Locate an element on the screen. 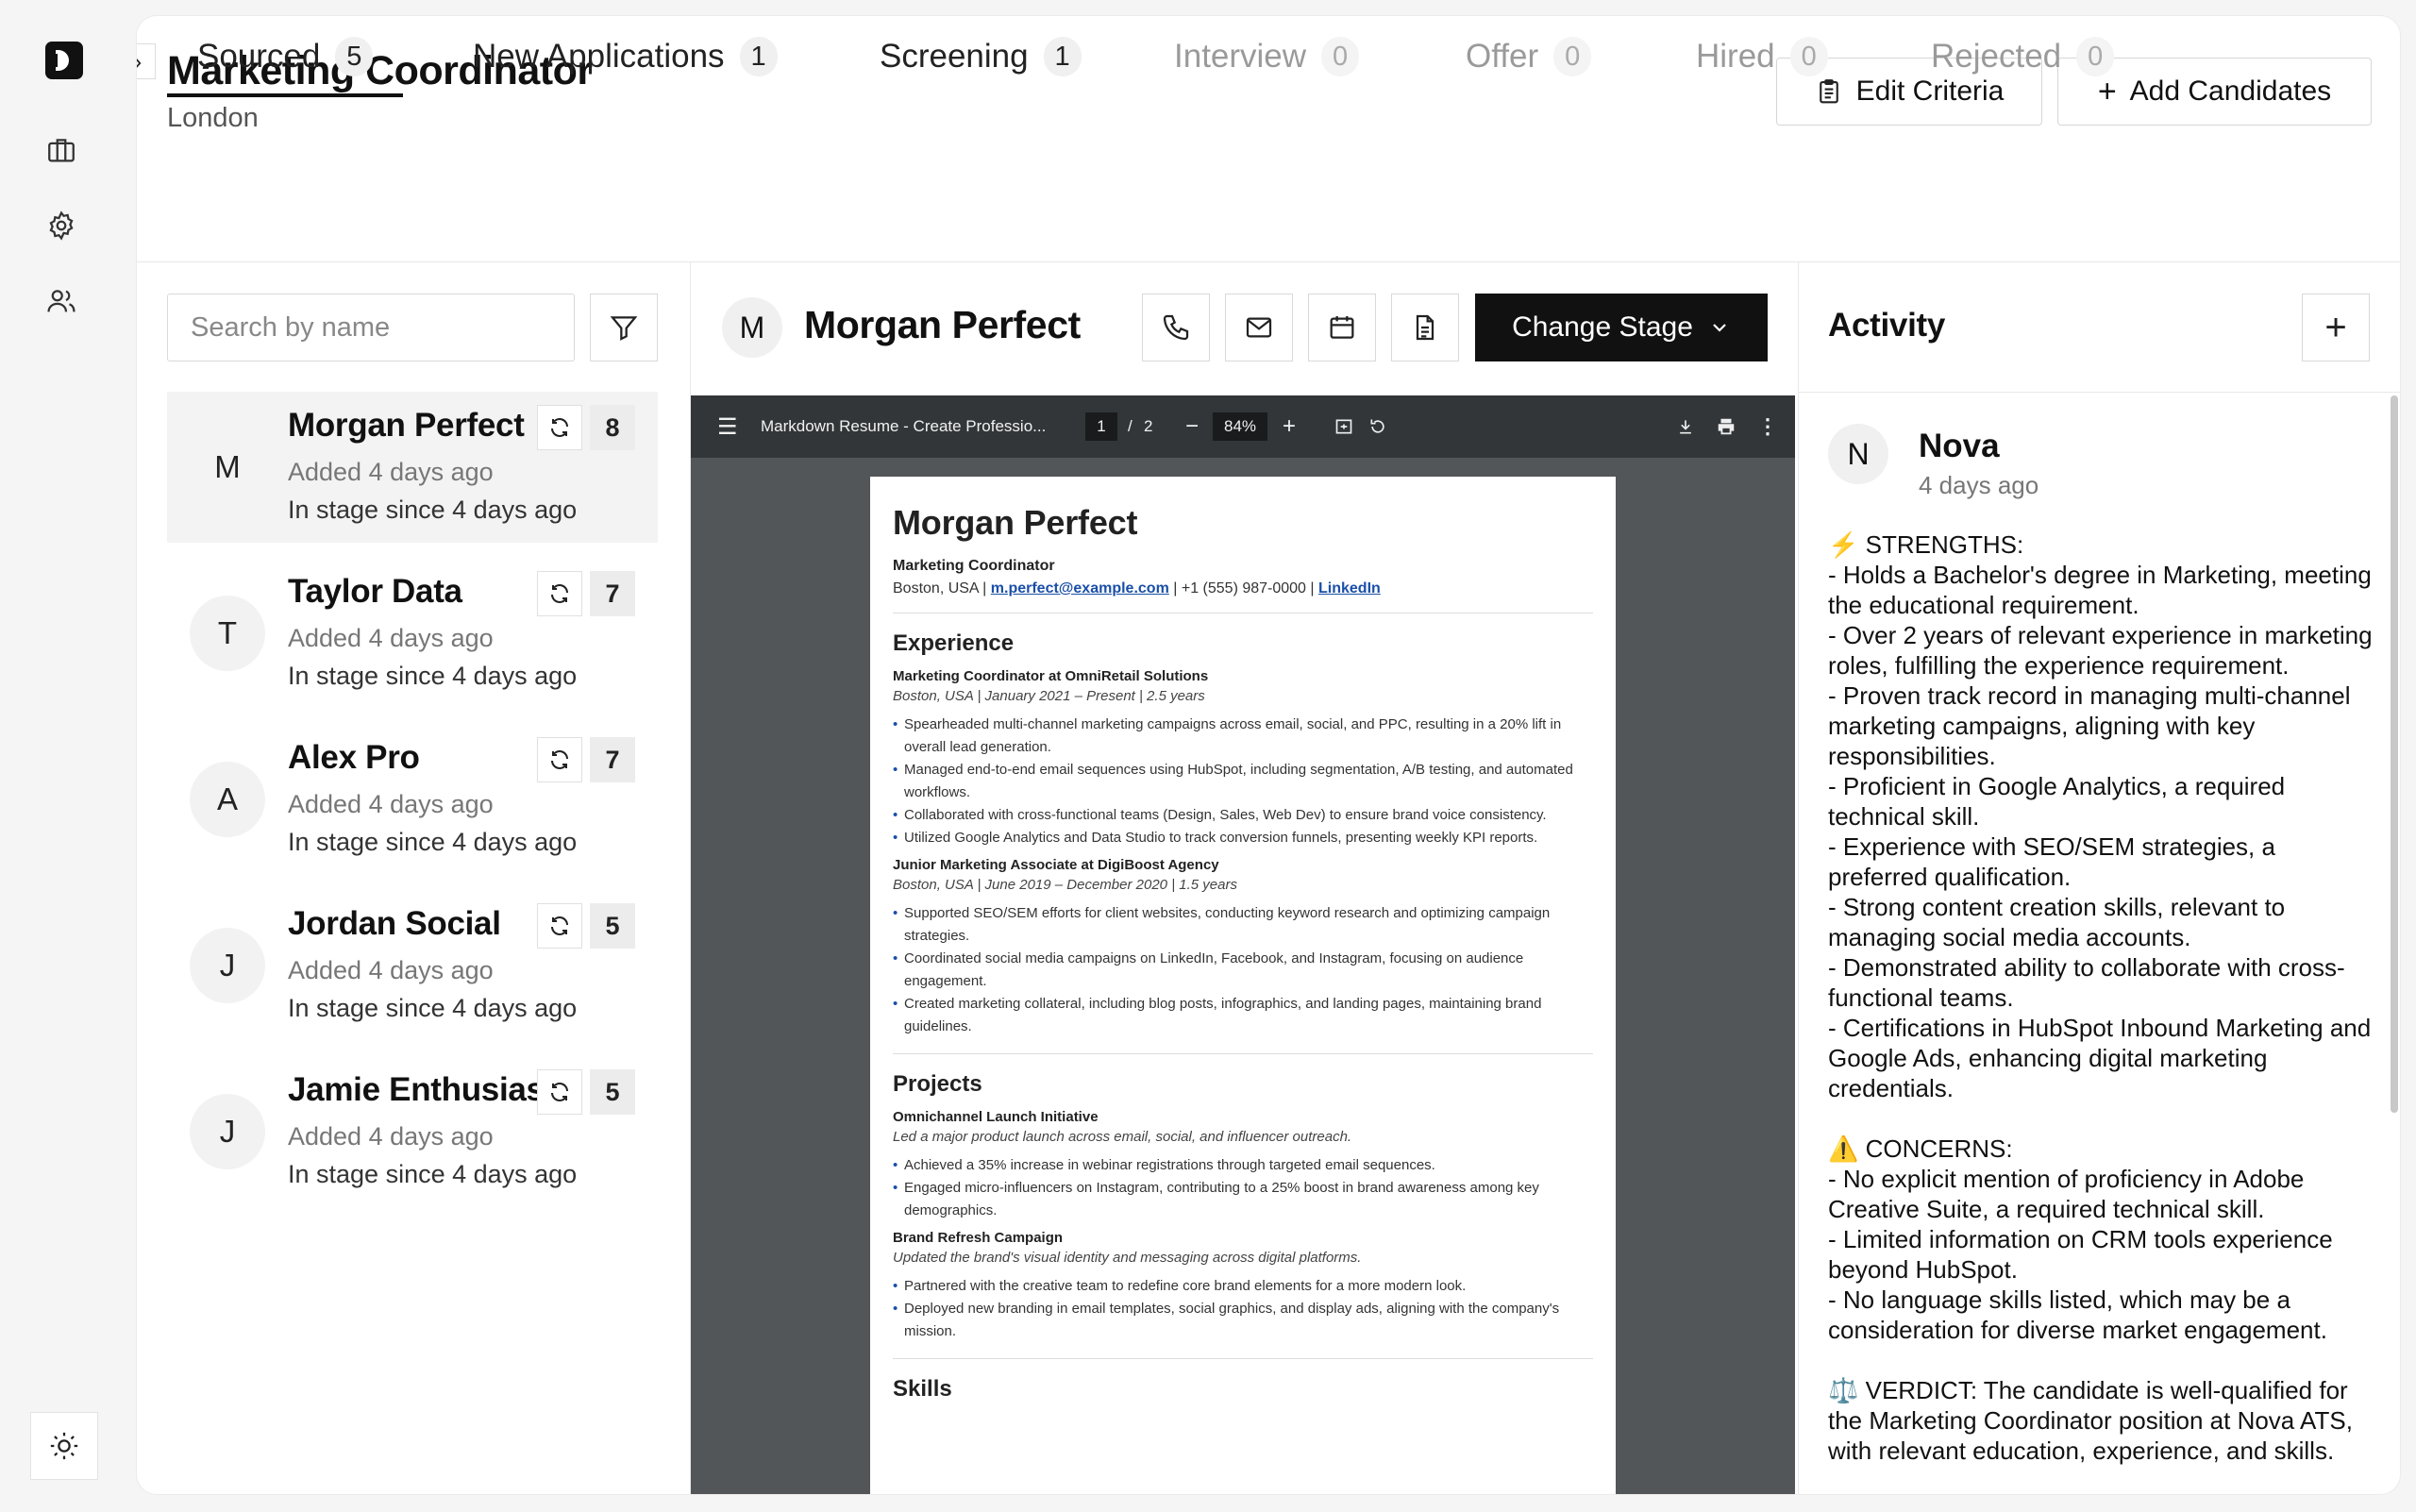  score-badge: 7 is located at coordinates (613, 593).